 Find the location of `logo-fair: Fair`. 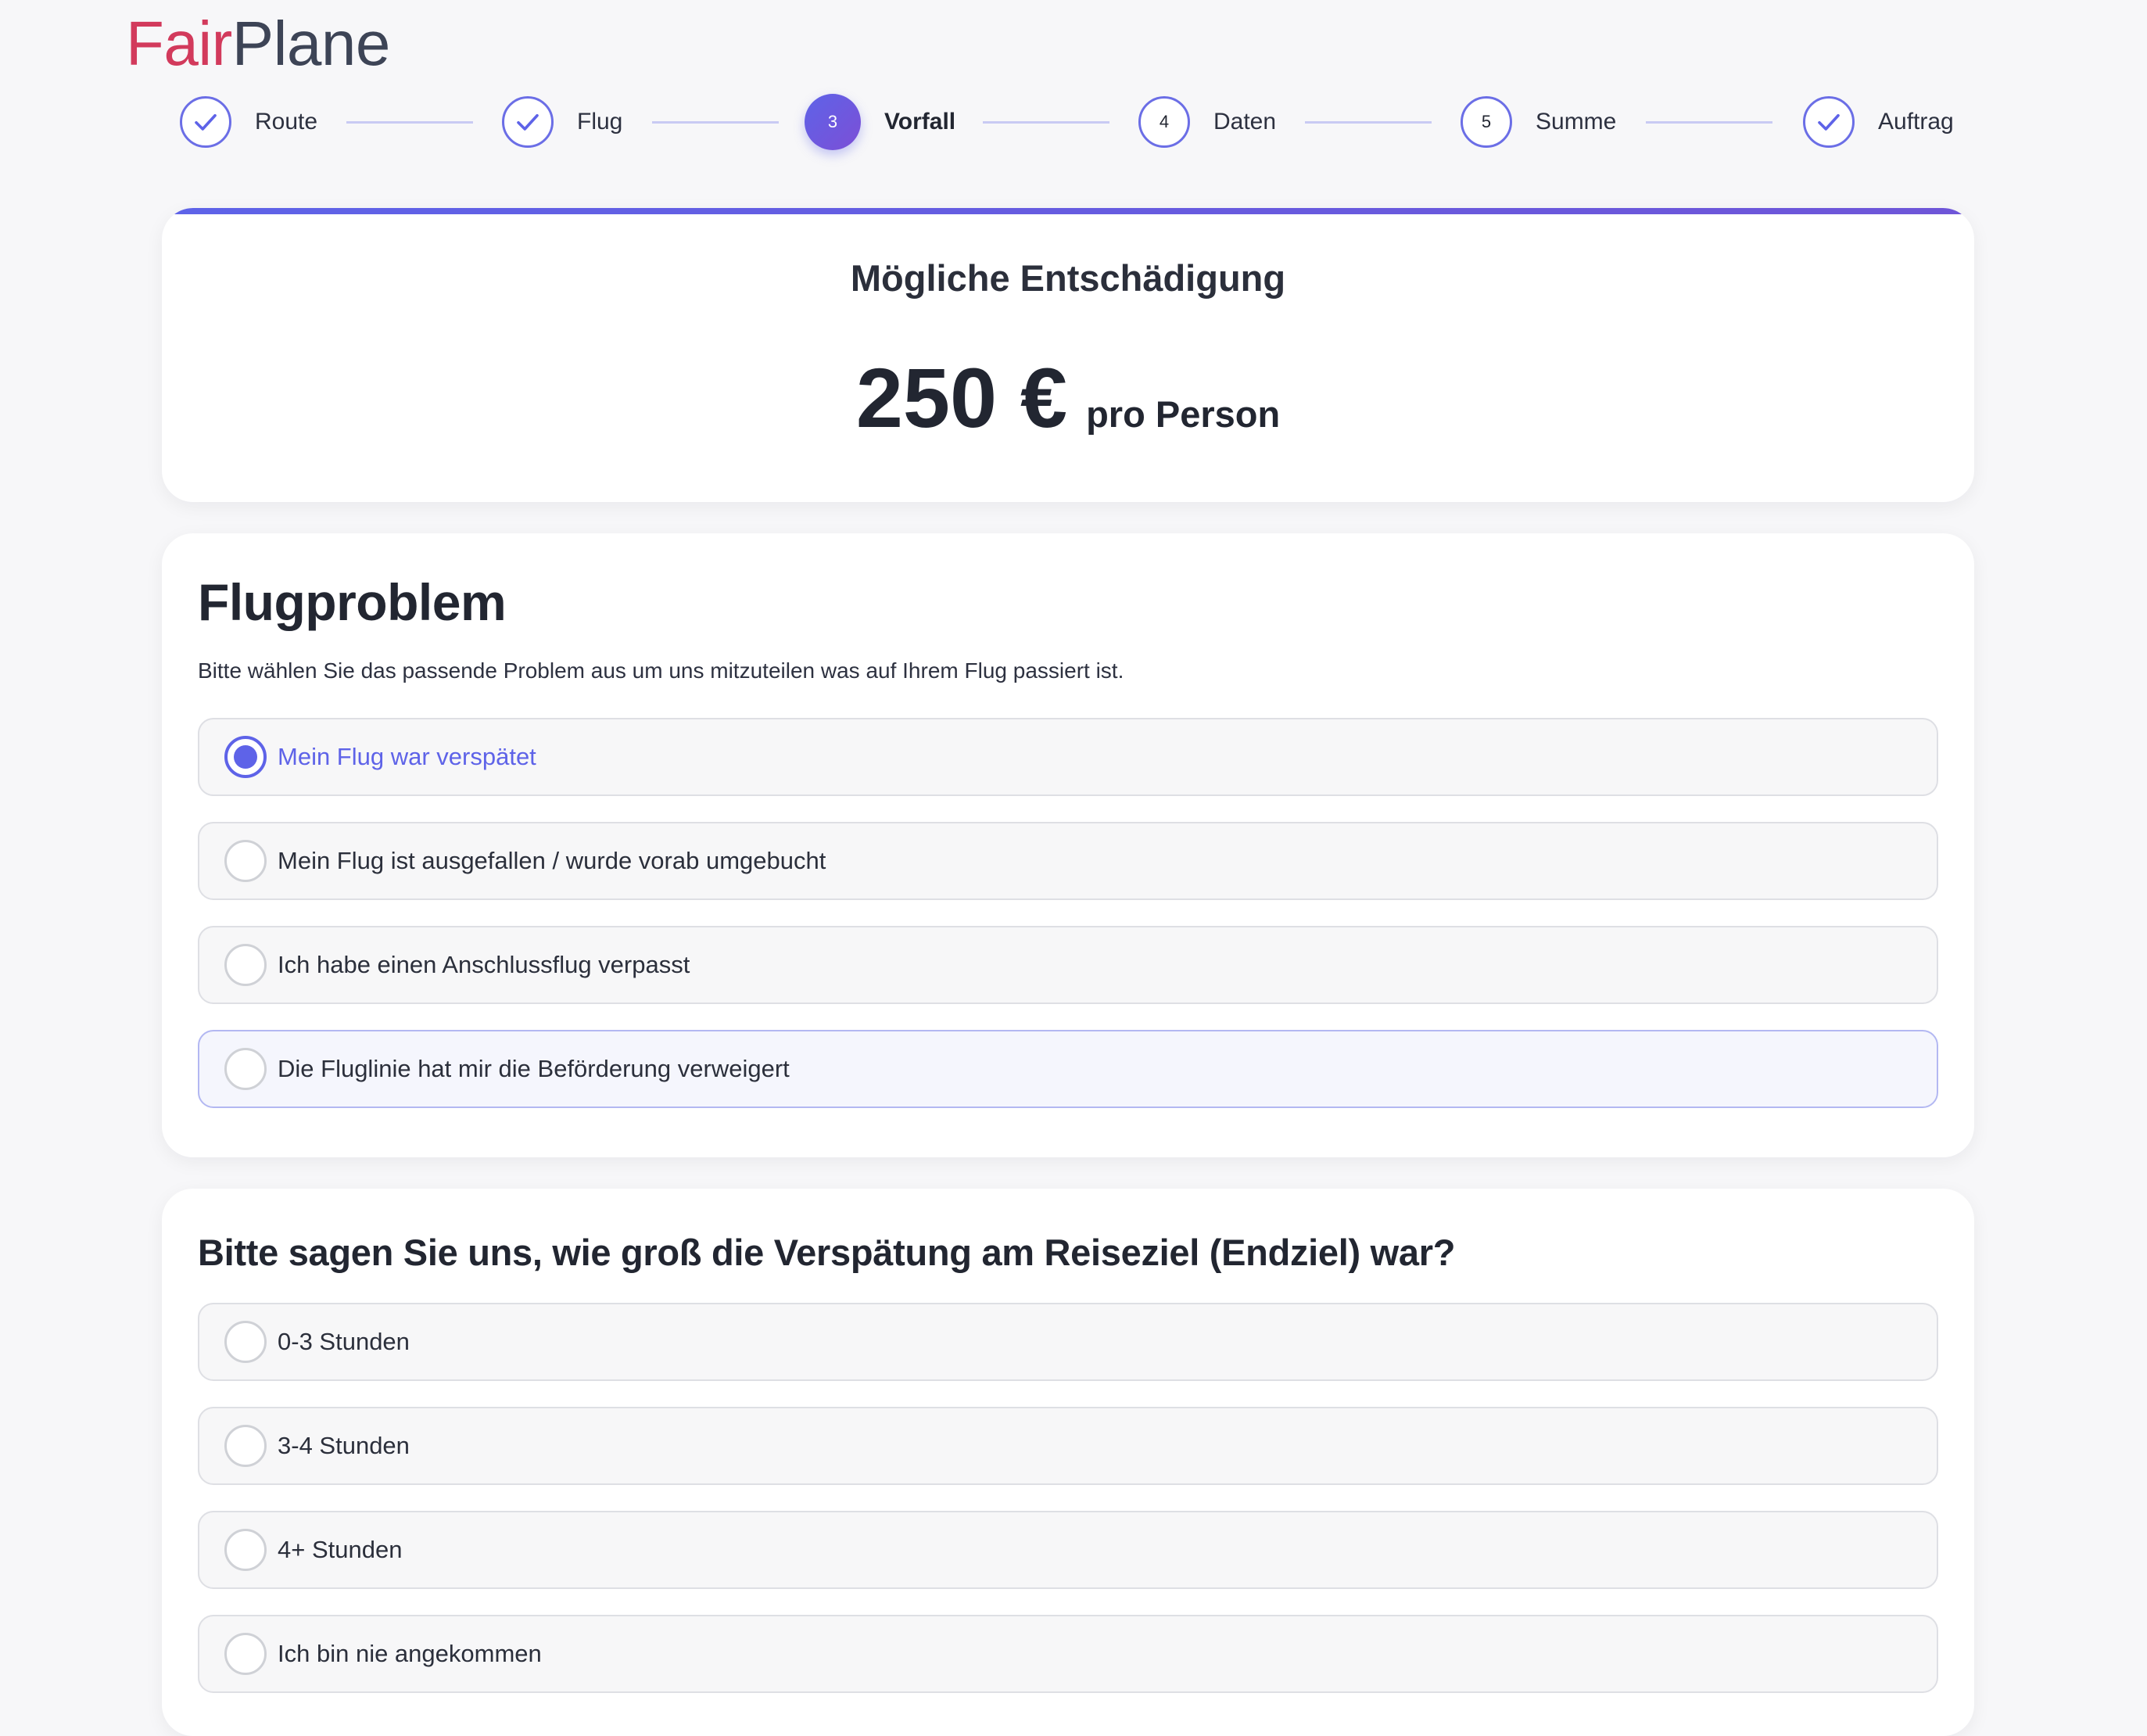

logo-fair: Fair is located at coordinates (179, 43).